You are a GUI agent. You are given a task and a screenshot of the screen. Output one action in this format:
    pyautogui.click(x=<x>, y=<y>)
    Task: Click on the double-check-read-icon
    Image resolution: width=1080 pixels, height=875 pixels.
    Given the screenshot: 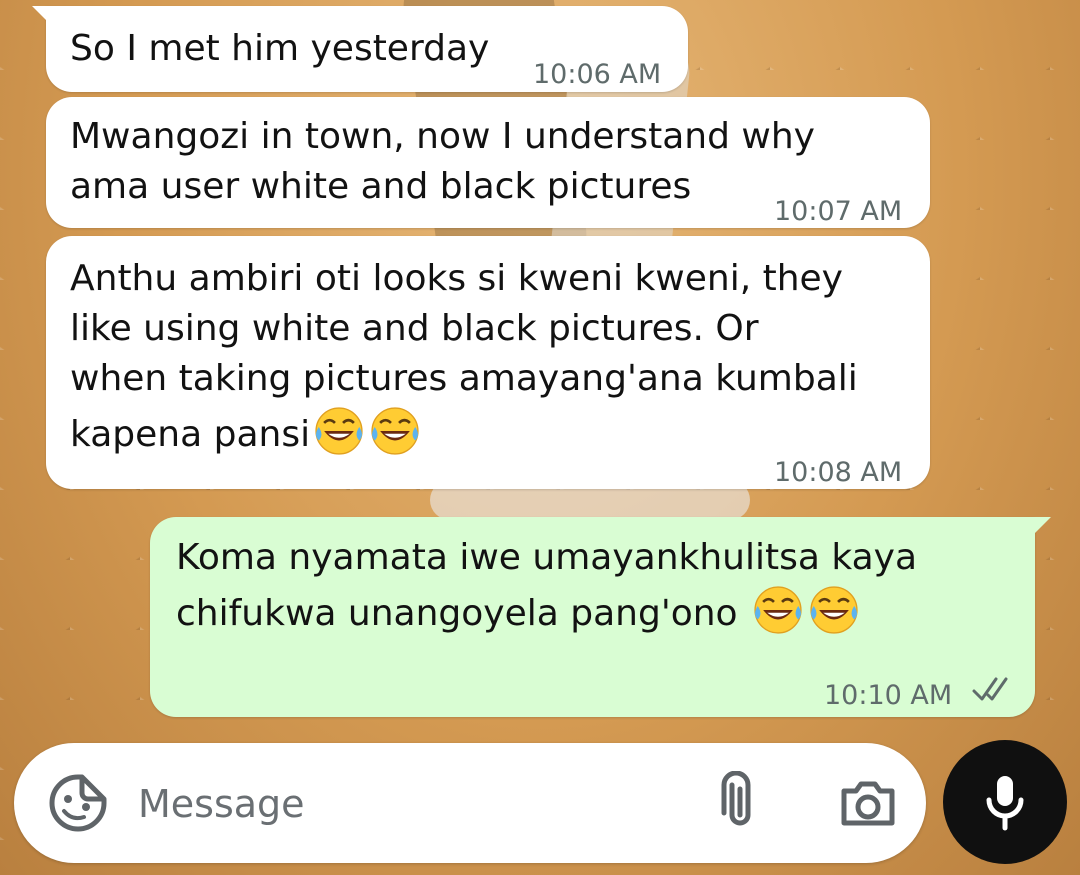 What is the action you would take?
    pyautogui.click(x=990, y=689)
    